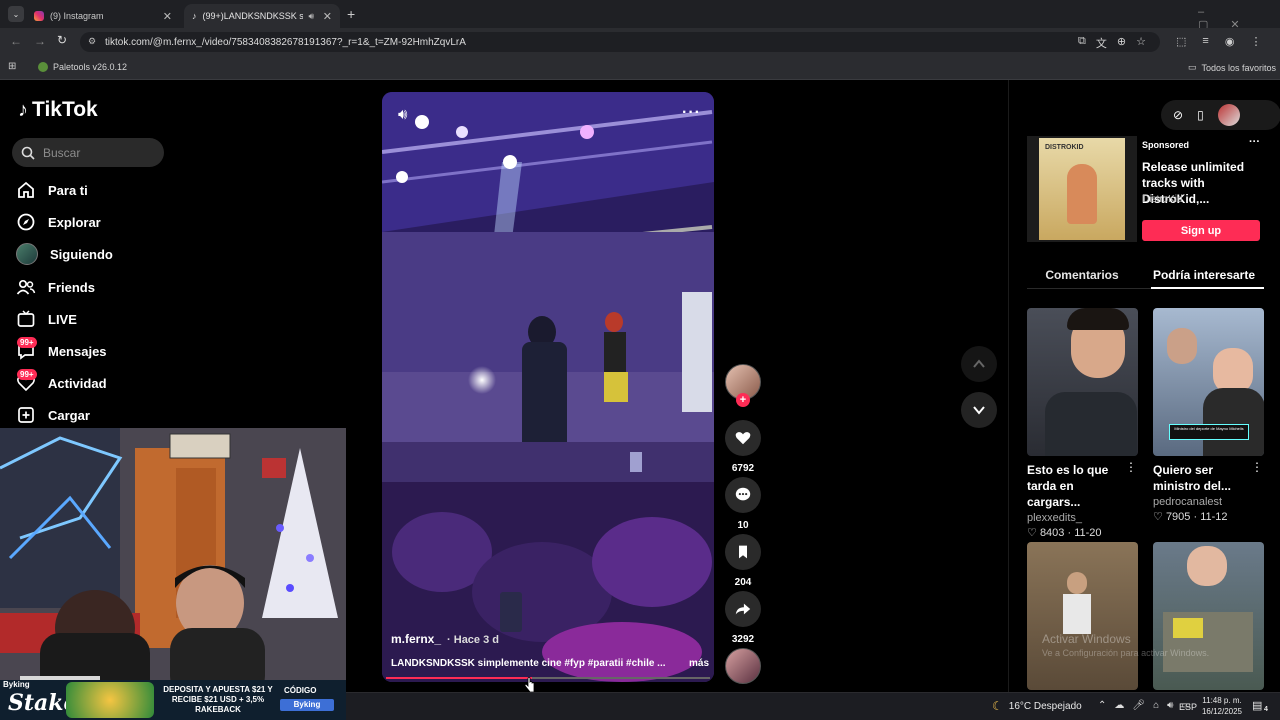 The image size is (1280, 720). What do you see at coordinates (548, 678) in the screenshot?
I see `video-progress-track` at bounding box center [548, 678].